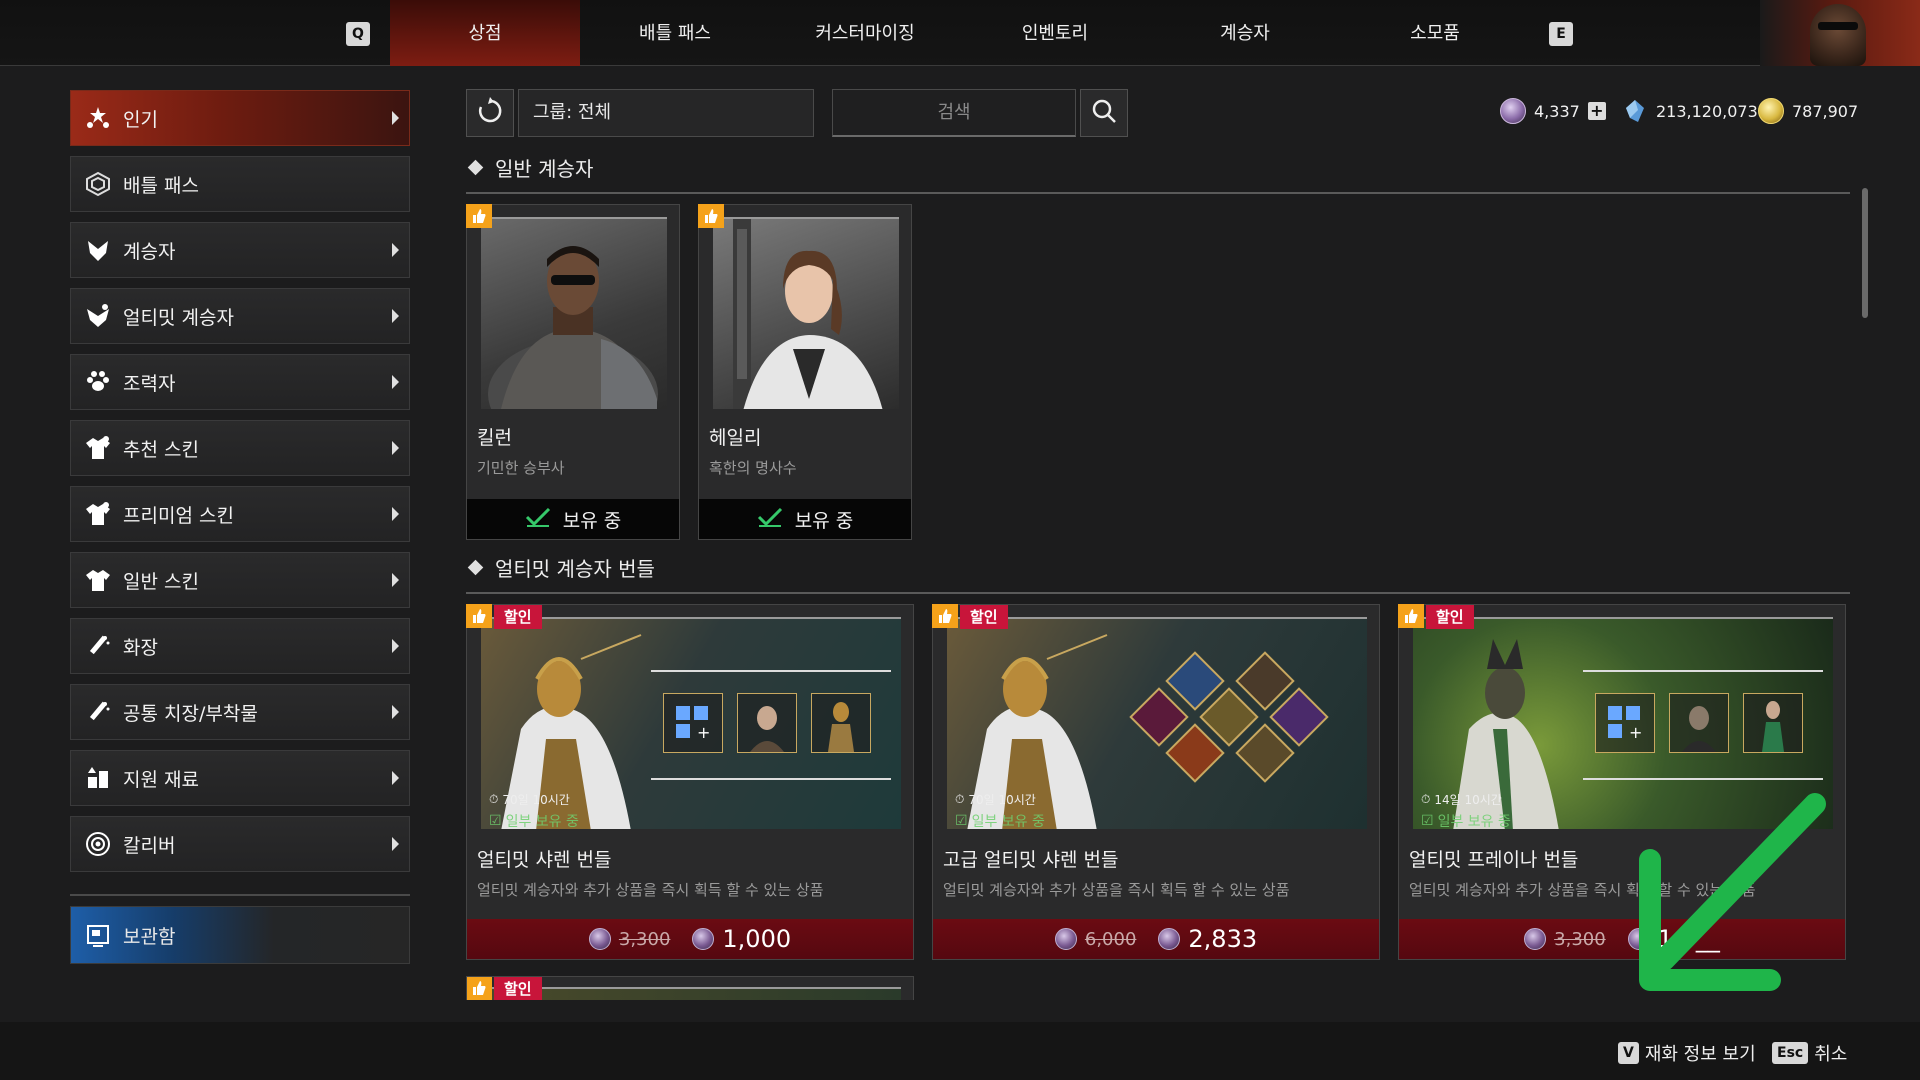 This screenshot has width=1920, height=1080. I want to click on hint-label: 취소, so click(1831, 1054).